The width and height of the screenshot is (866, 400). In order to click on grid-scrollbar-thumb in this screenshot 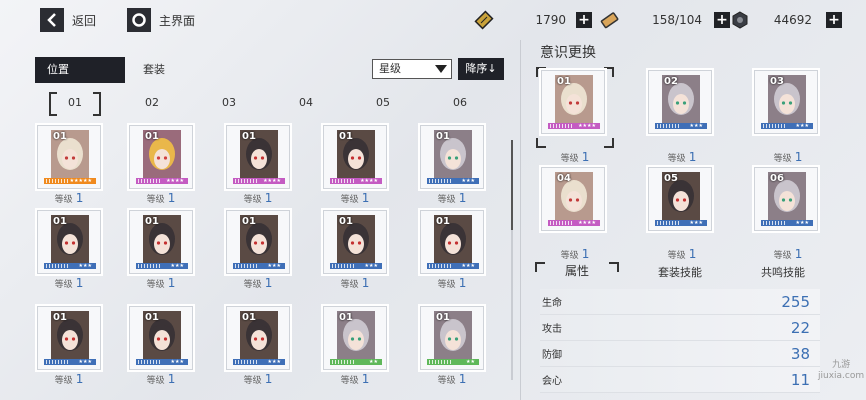, I will do `click(512, 185)`.